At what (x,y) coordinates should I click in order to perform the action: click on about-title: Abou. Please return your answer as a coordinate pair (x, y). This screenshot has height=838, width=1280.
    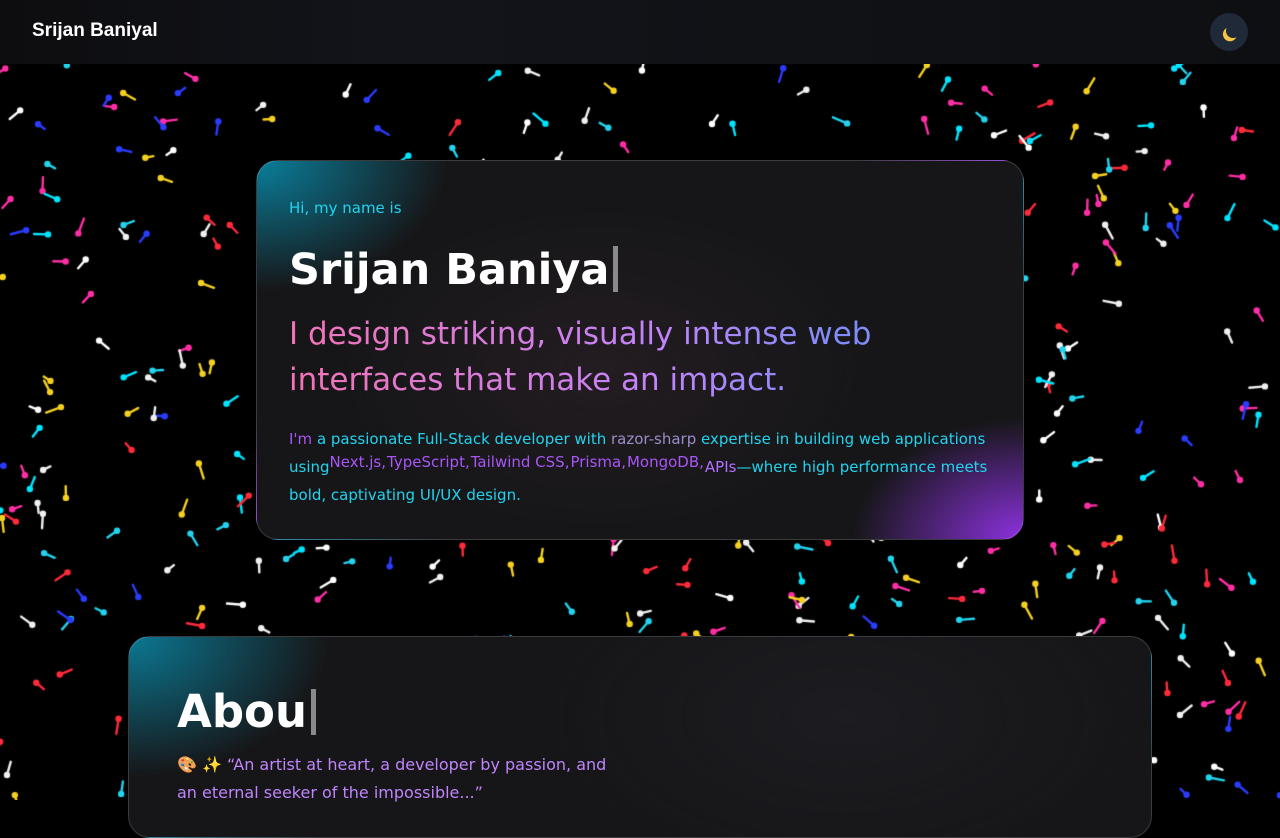
    Looking at the image, I should click on (246, 711).